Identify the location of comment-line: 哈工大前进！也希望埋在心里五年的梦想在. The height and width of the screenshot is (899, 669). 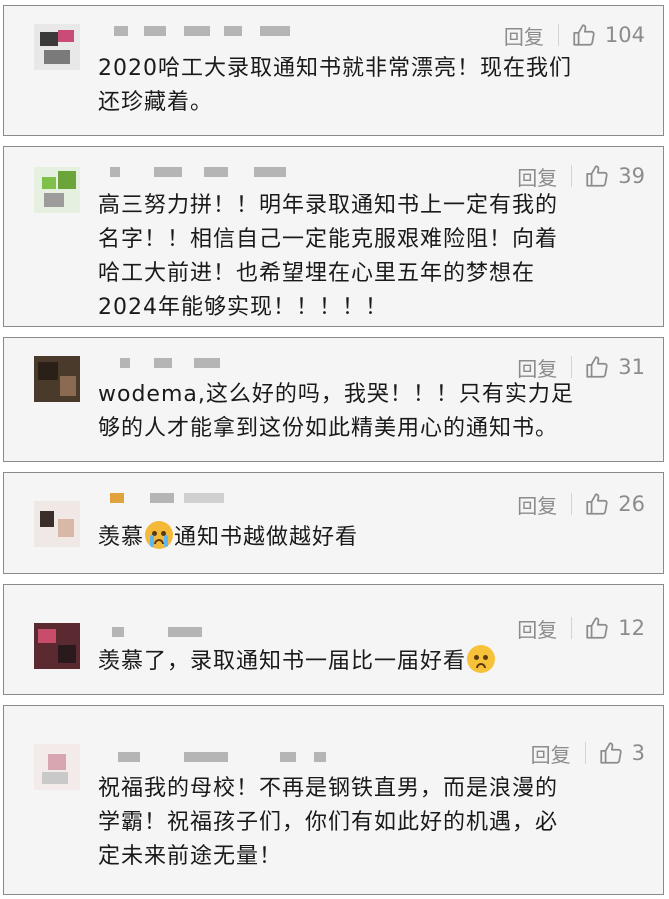
(317, 273).